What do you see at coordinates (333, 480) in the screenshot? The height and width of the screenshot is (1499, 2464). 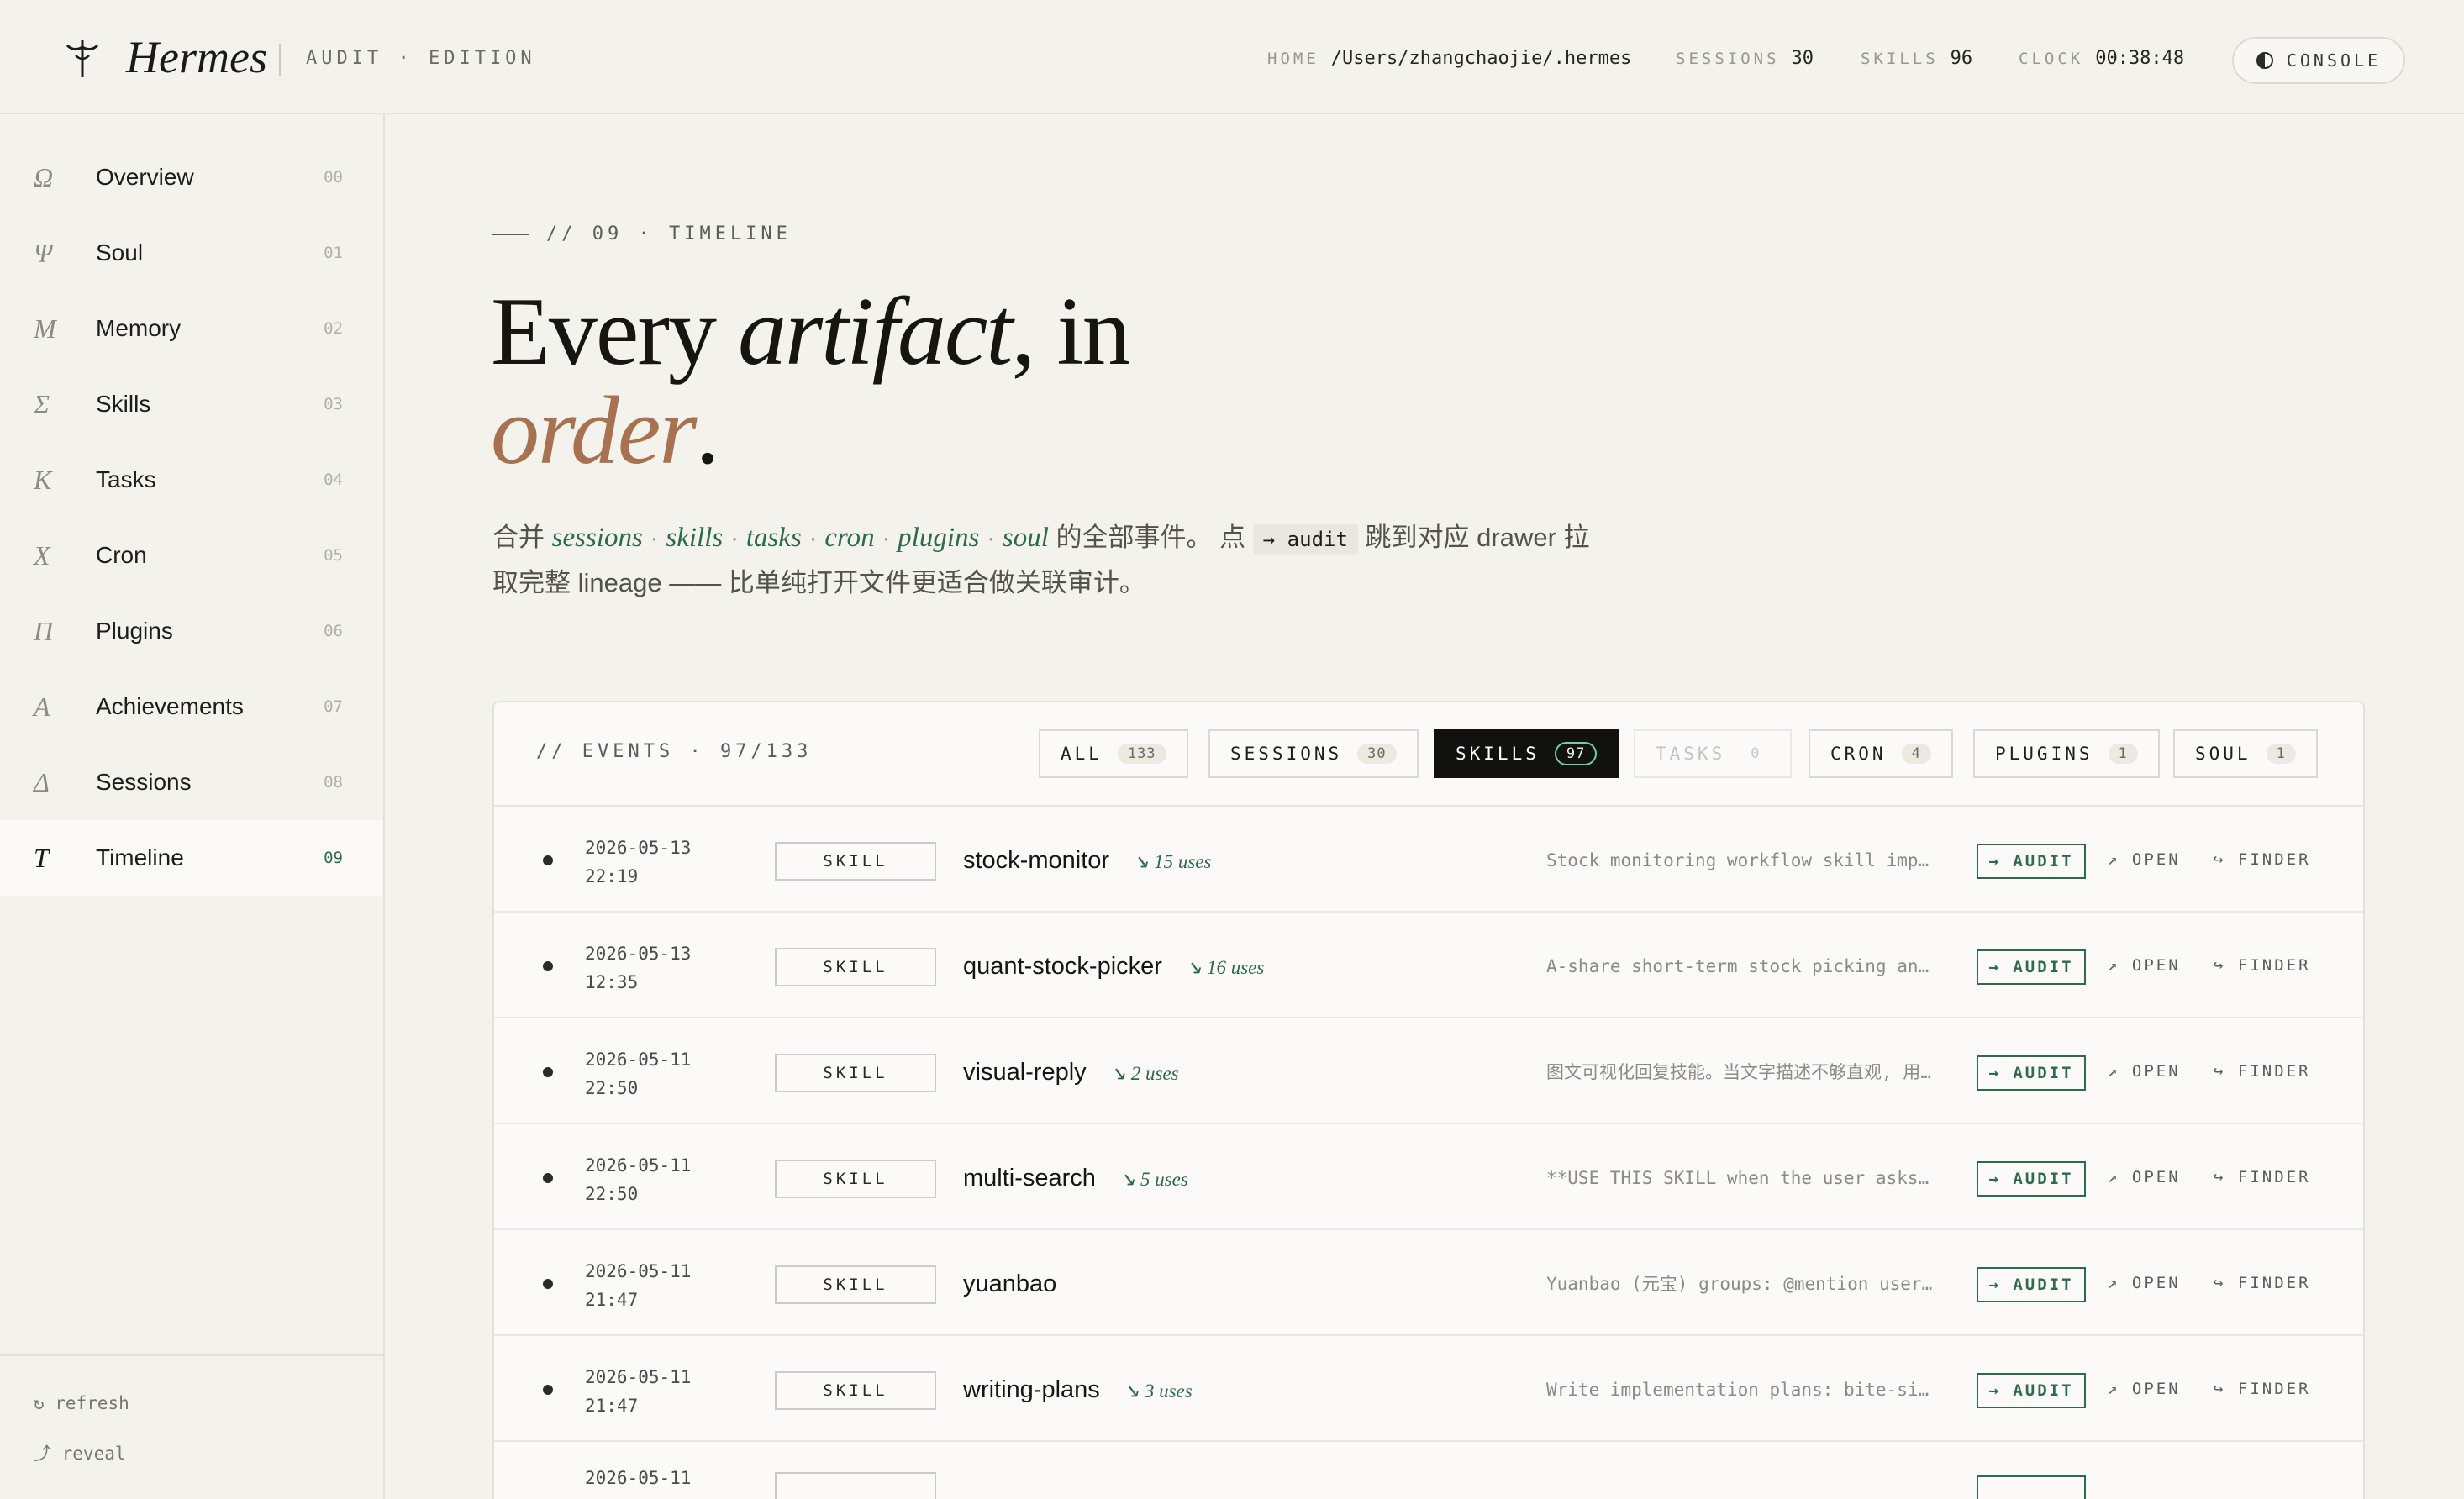 I see `sidebar-item-number: 04` at bounding box center [333, 480].